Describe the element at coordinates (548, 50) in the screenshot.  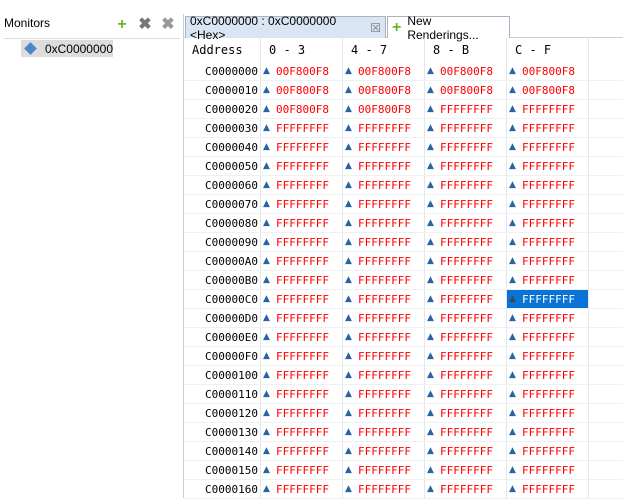
I see `column-header: C - F` at that location.